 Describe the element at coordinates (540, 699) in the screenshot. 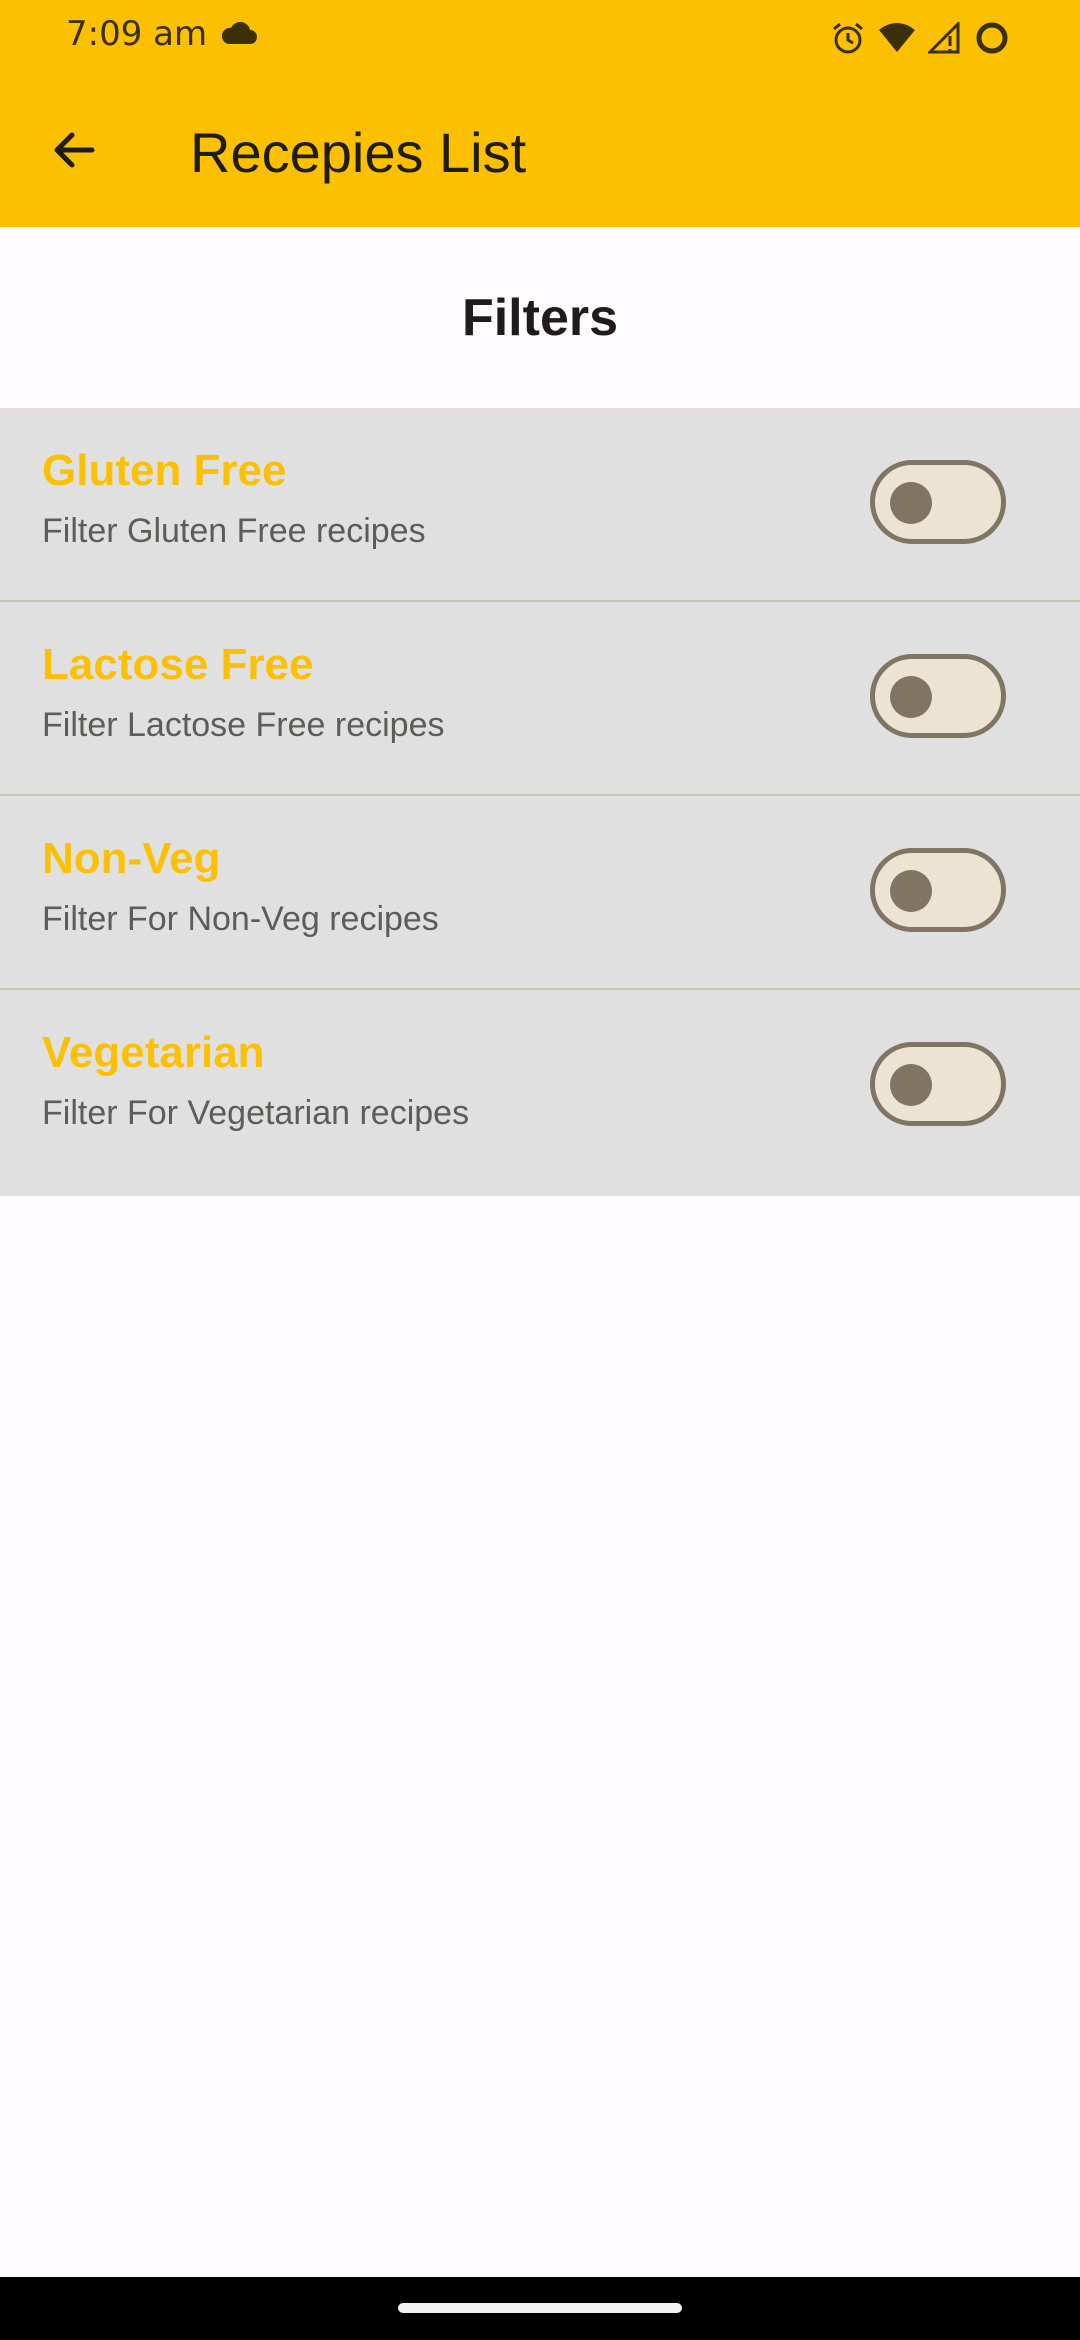

I see `filter-item-lactose-free: Lactose Free Filter Lactose Free recipes` at that location.